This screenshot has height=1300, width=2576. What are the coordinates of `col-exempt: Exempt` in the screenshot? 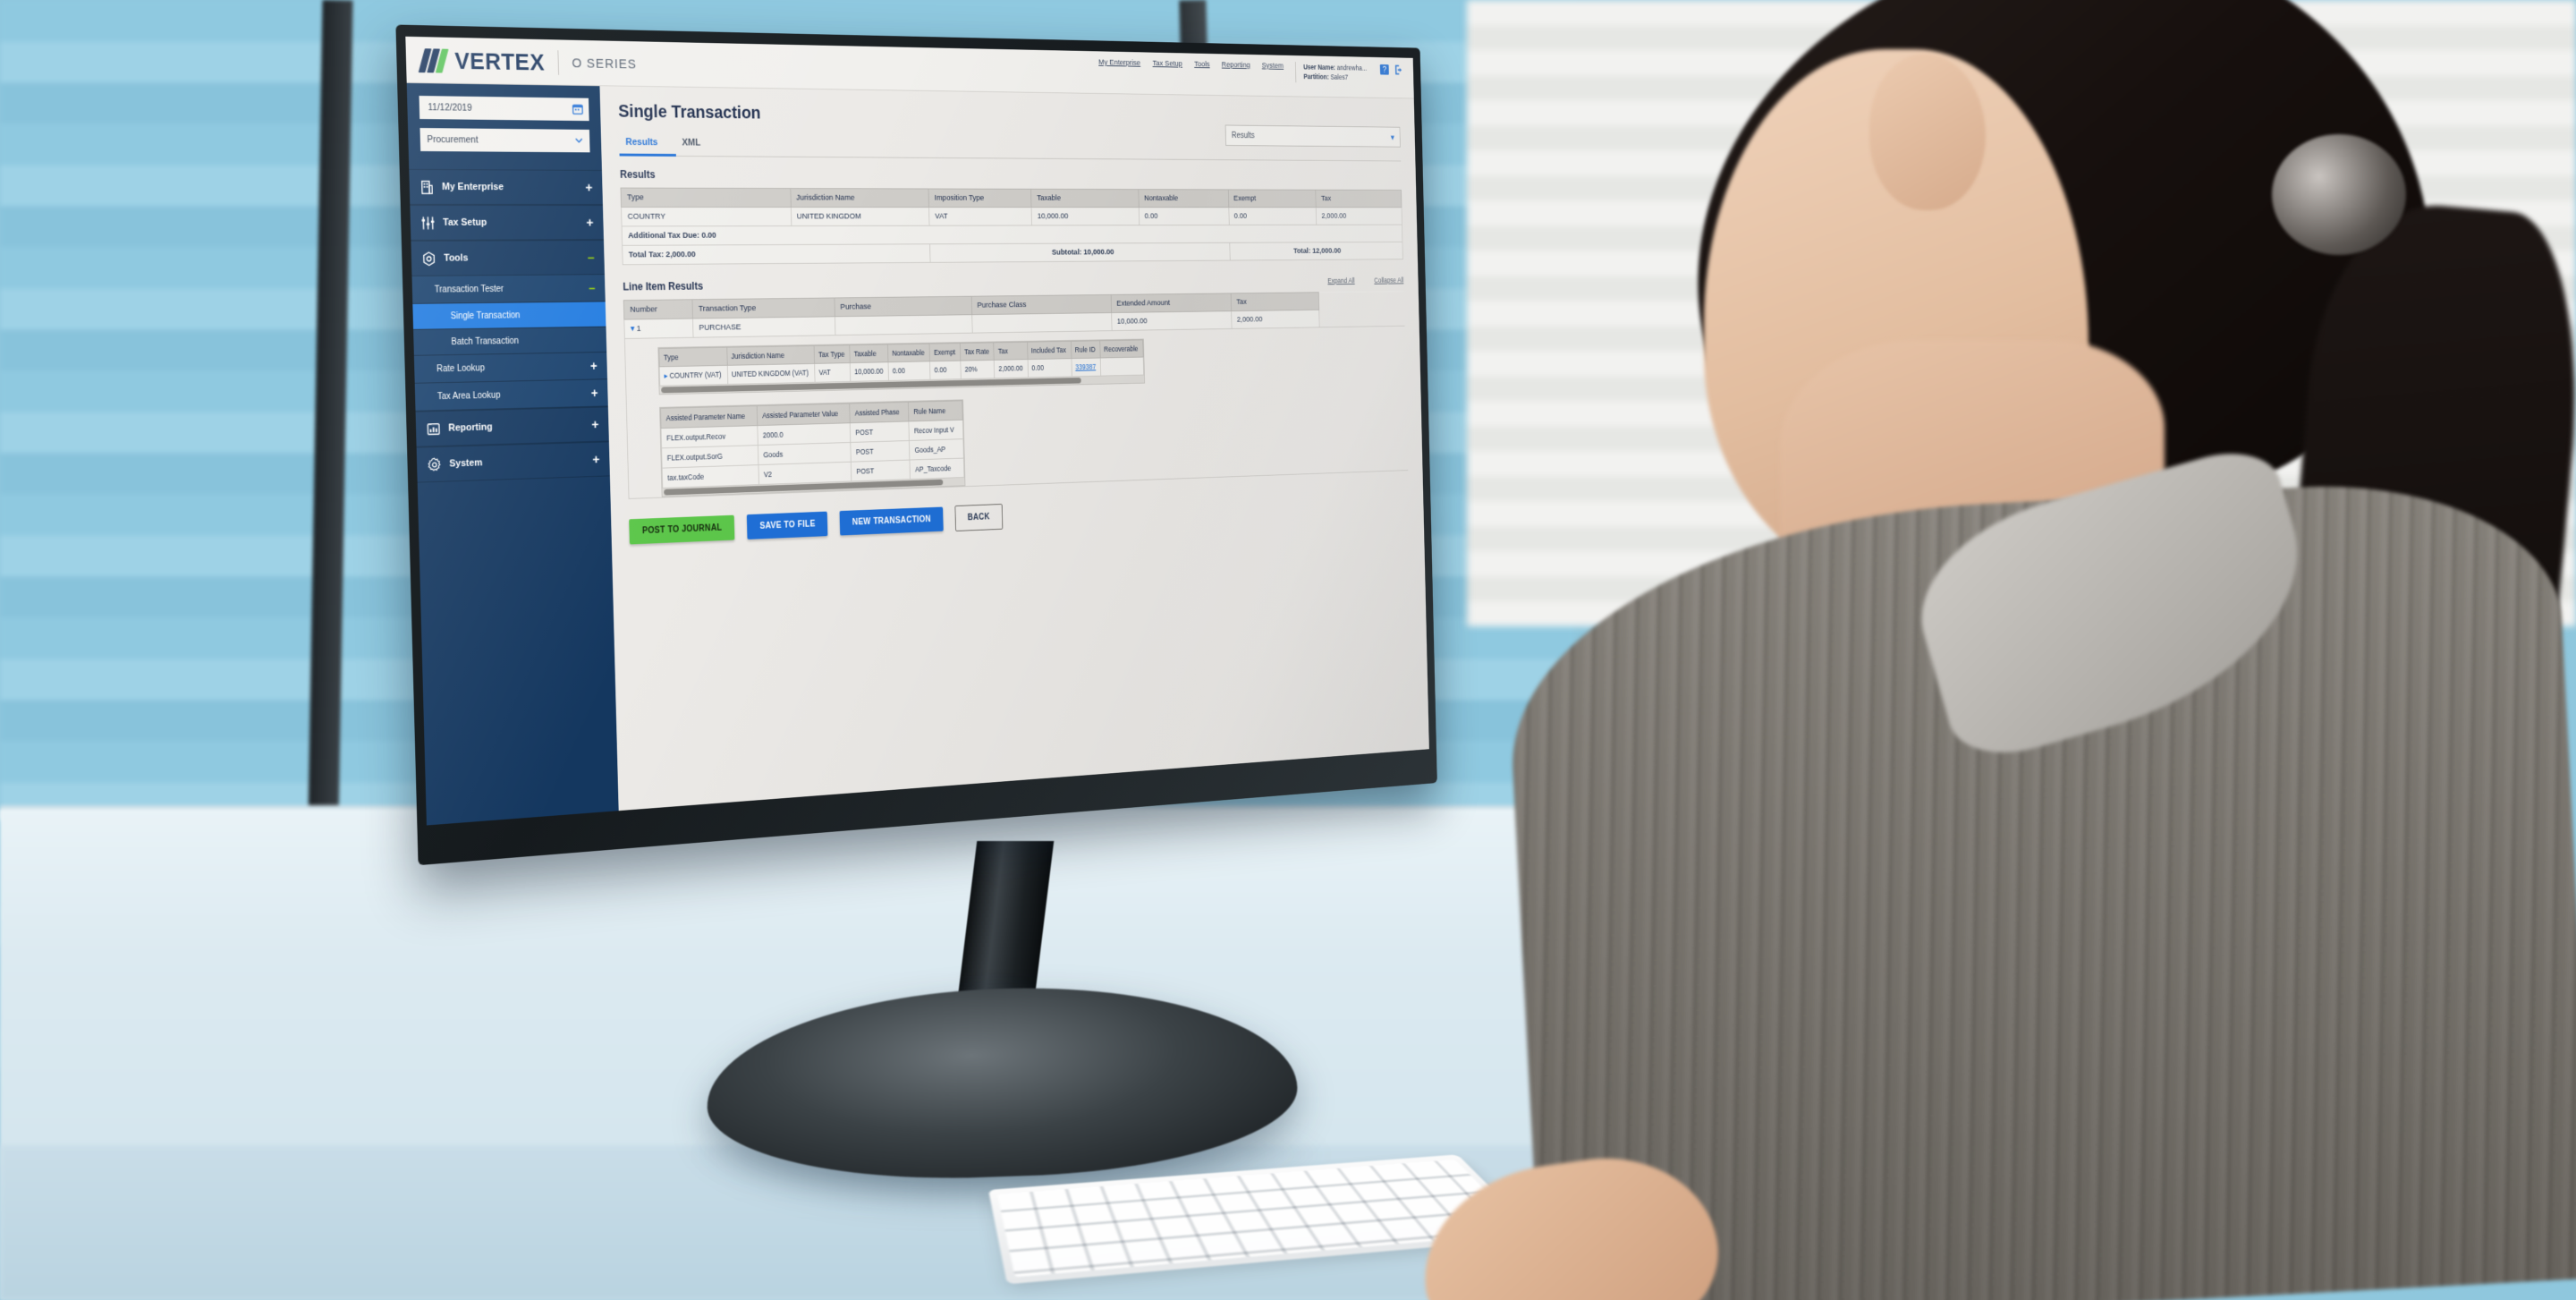 It's located at (945, 352).